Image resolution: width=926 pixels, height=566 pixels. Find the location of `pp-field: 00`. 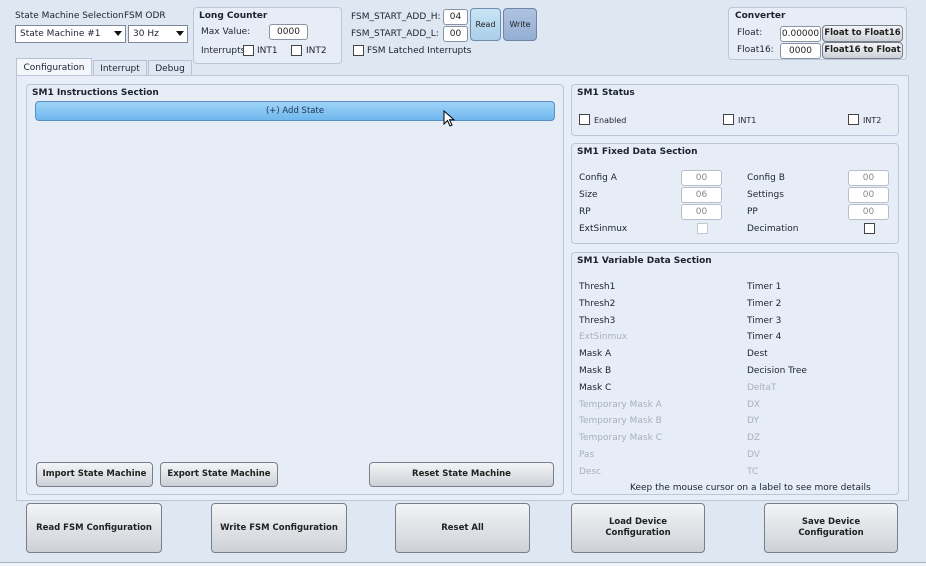

pp-field: 00 is located at coordinates (868, 212).